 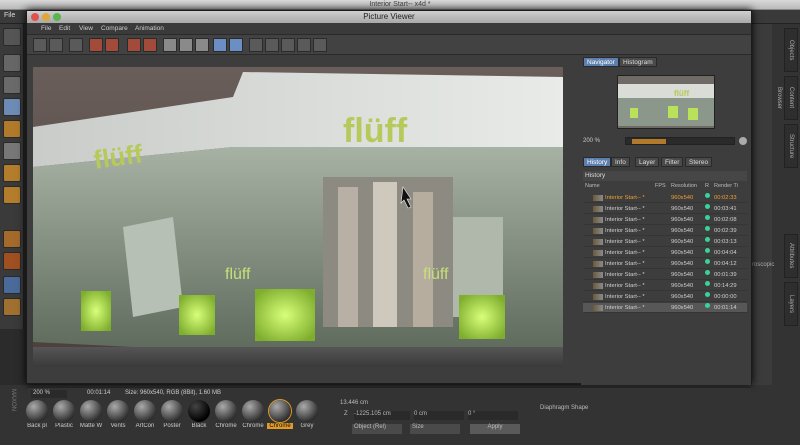 I want to click on zoom-plus-icon, so click(x=743, y=141).